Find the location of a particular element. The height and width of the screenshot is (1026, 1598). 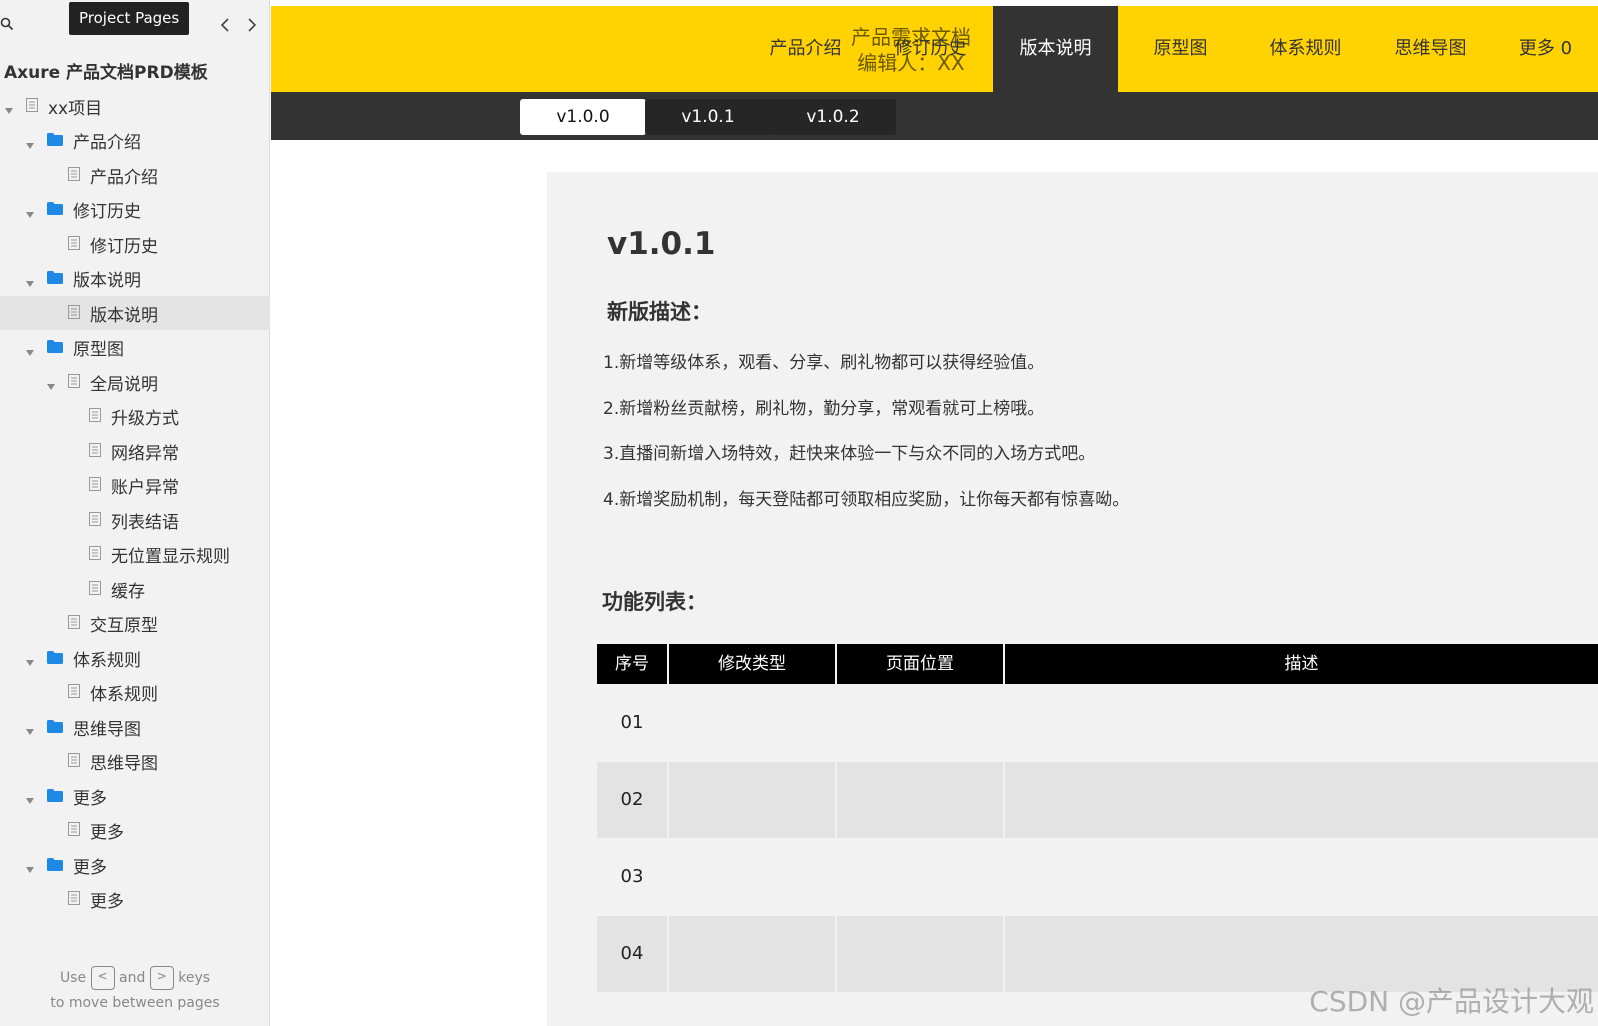

tree-item-label: 升级方式 is located at coordinates (145, 419).